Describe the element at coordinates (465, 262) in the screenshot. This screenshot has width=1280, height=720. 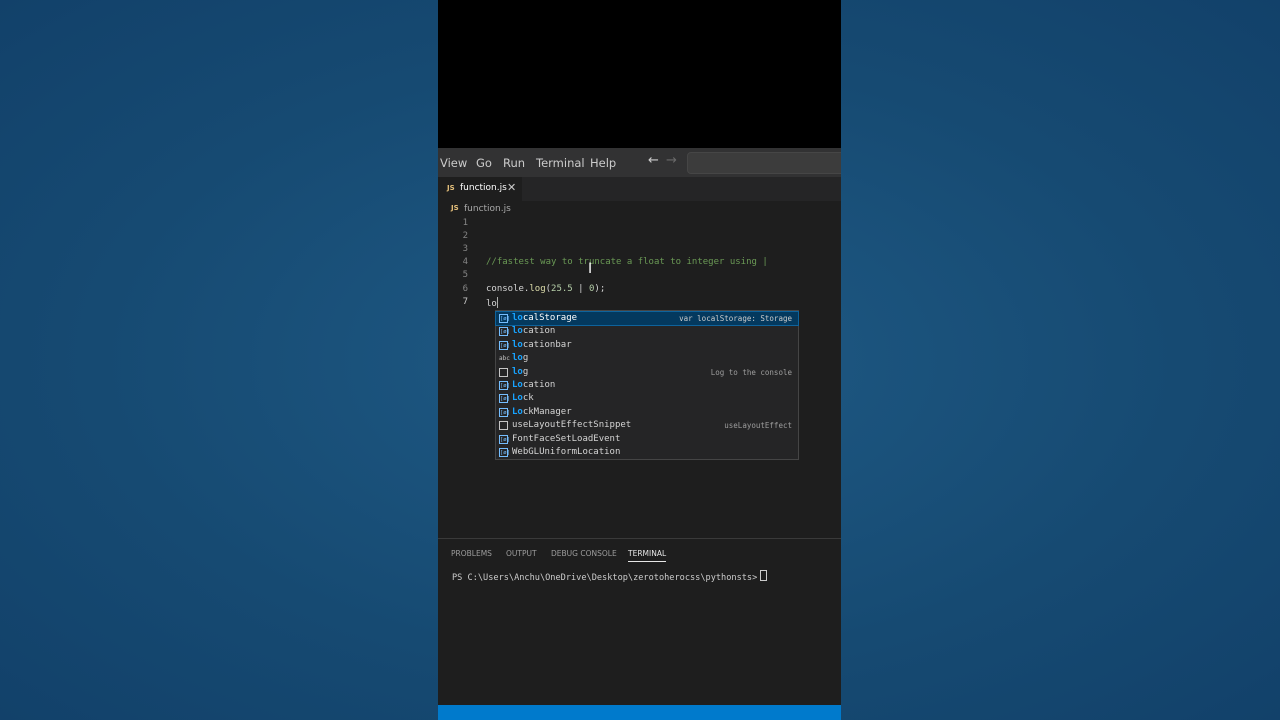
I see `line-number: 4` at that location.